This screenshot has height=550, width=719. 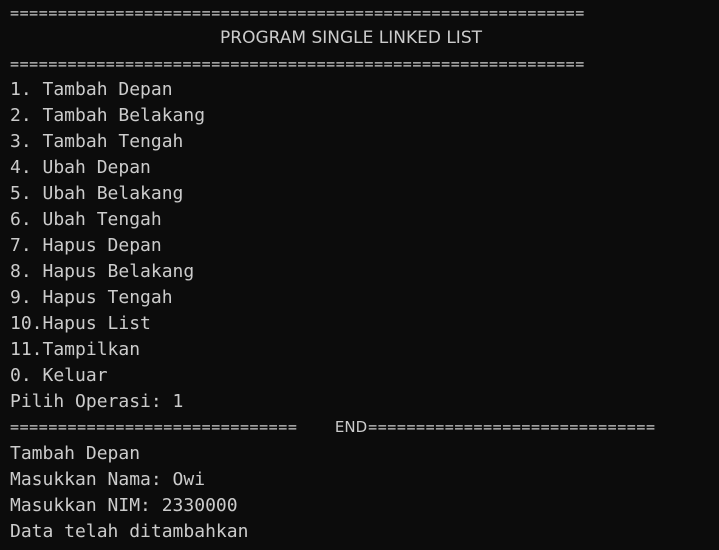 I want to click on output-line-nim: Masukkan NIM: 2330000, so click(x=124, y=505).